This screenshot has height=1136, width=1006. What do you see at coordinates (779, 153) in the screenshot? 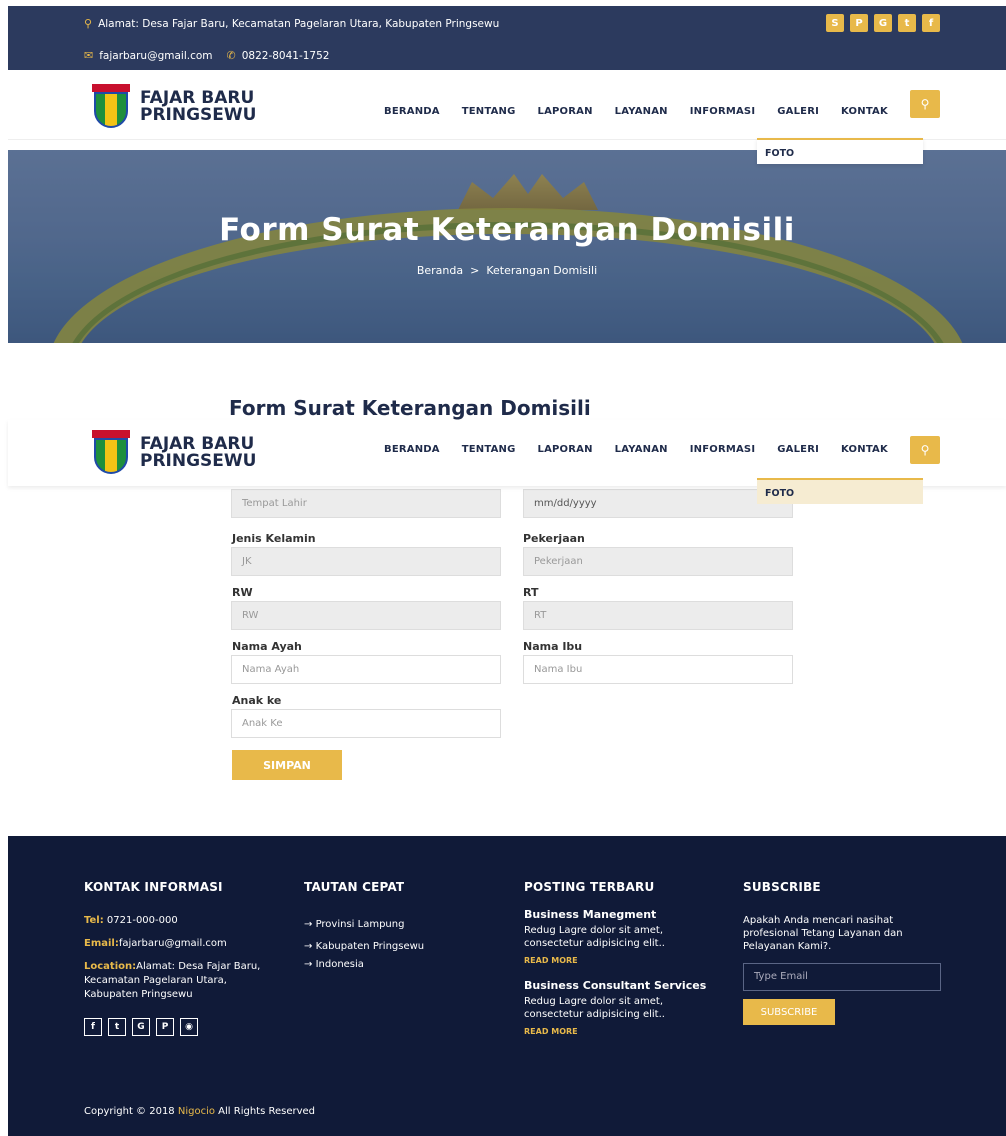
I see `dropdown-item-foto: FOTO` at bounding box center [779, 153].